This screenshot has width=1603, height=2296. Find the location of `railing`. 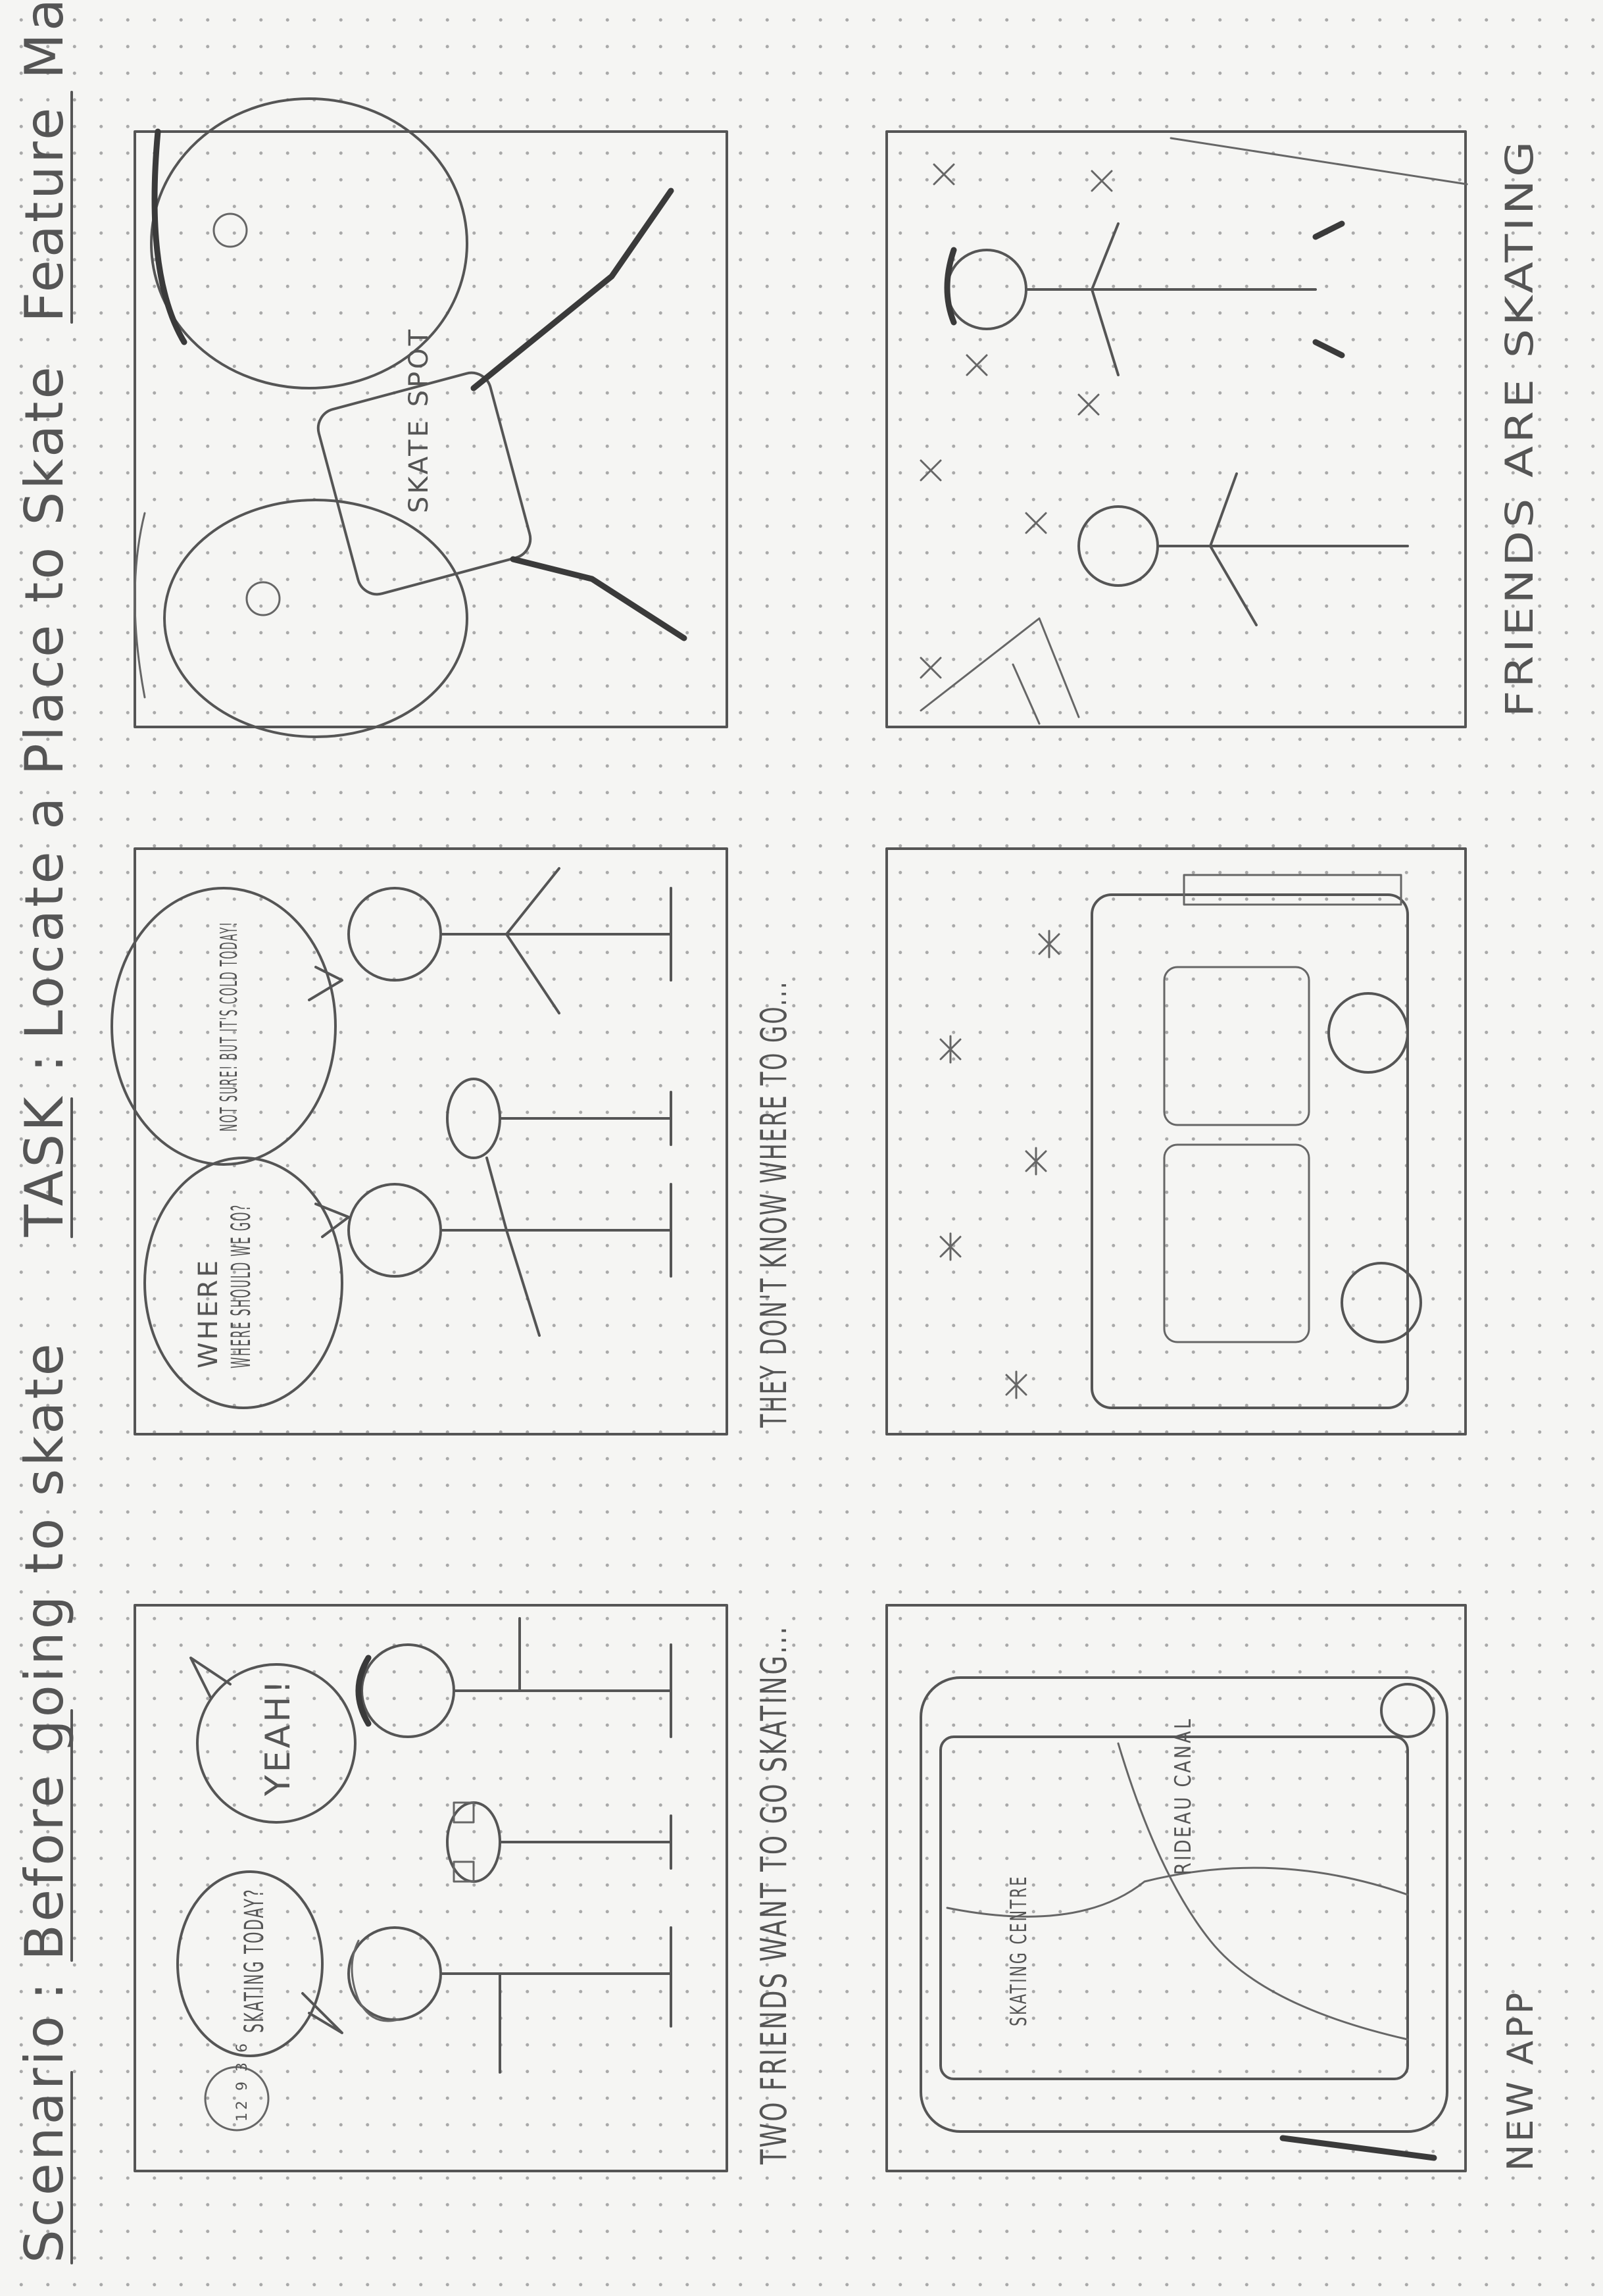

railing is located at coordinates (1000, 671).